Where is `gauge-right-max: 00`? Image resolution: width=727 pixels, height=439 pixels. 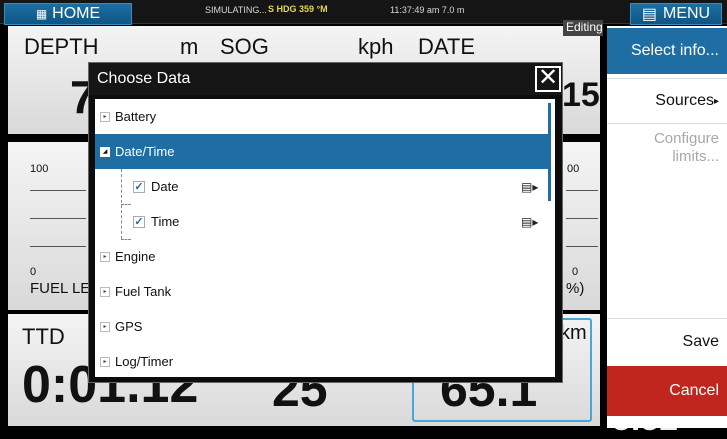 gauge-right-max: 00 is located at coordinates (573, 169).